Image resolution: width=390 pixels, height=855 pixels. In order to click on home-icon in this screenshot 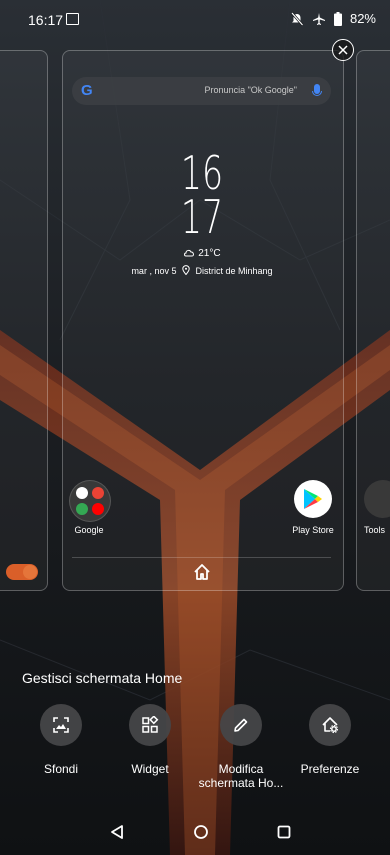, I will do `click(202, 572)`.